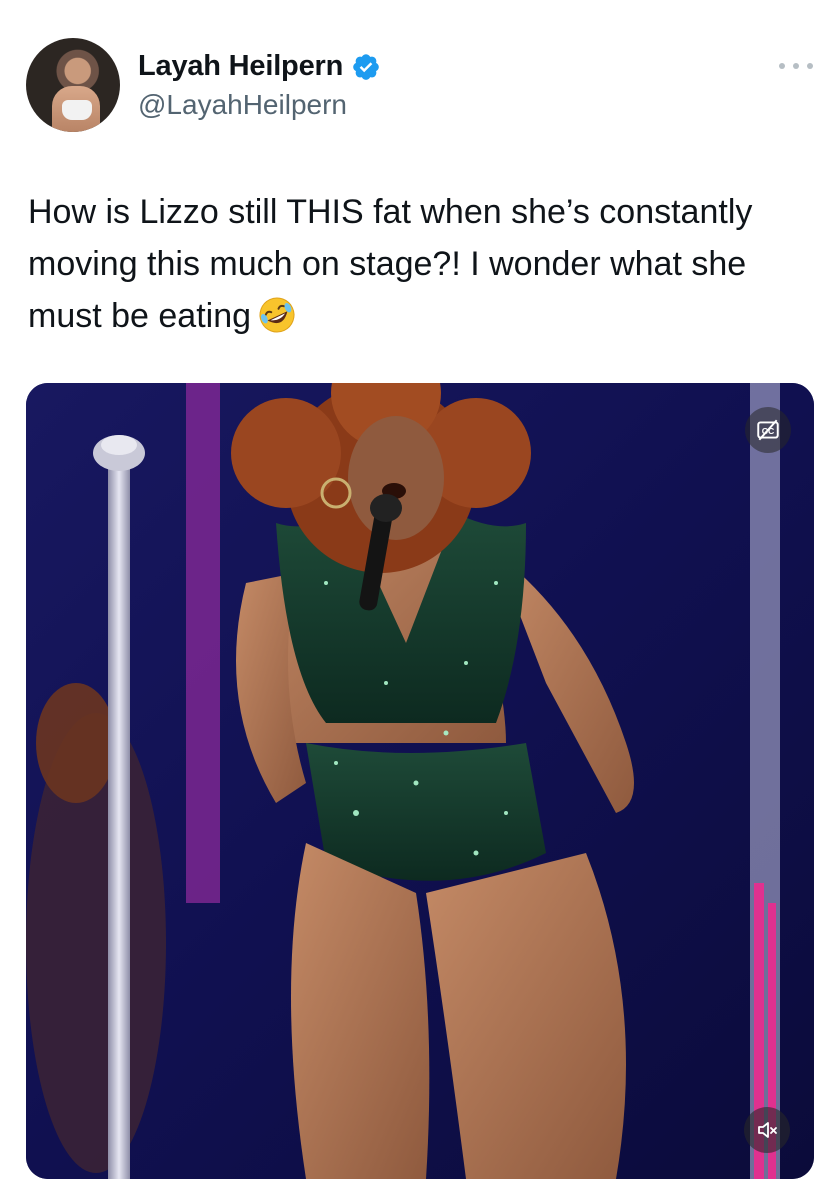 The width and height of the screenshot is (840, 1200). I want to click on author-display-name: Layah Heilpern, so click(240, 66).